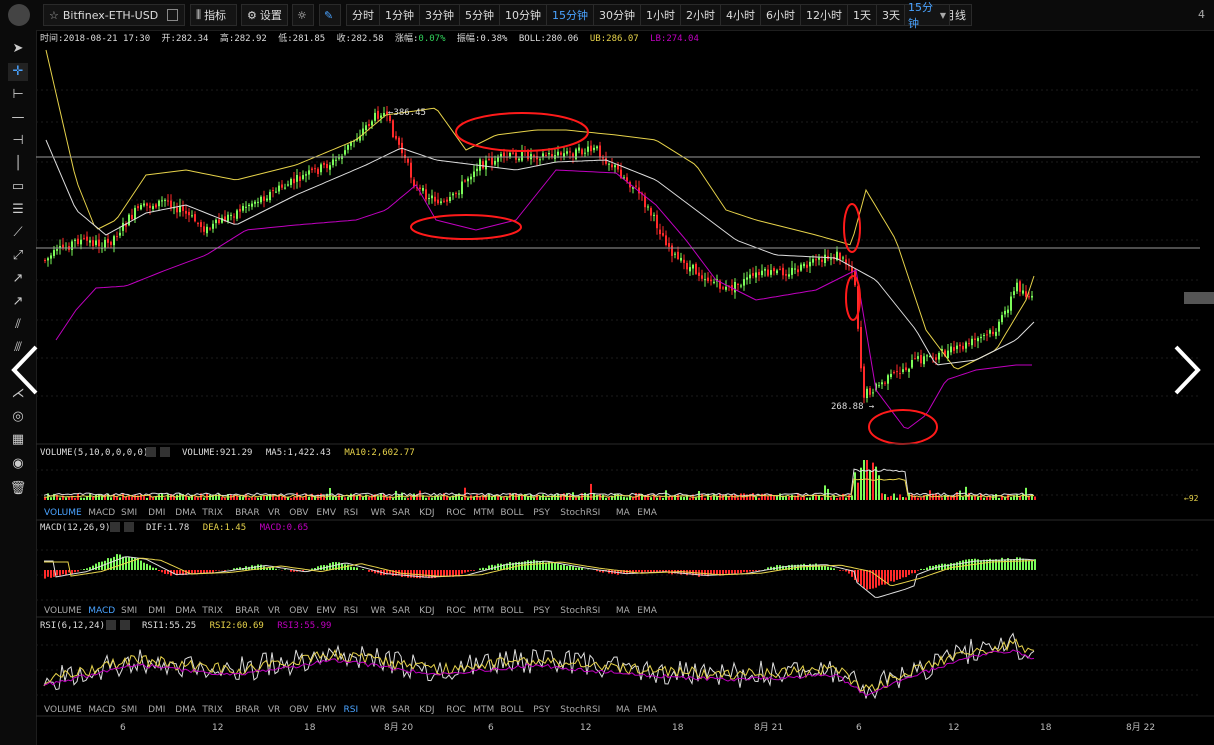  Describe the element at coordinates (18, 210) in the screenshot. I see `parallel-lines-icon: ☰` at that location.